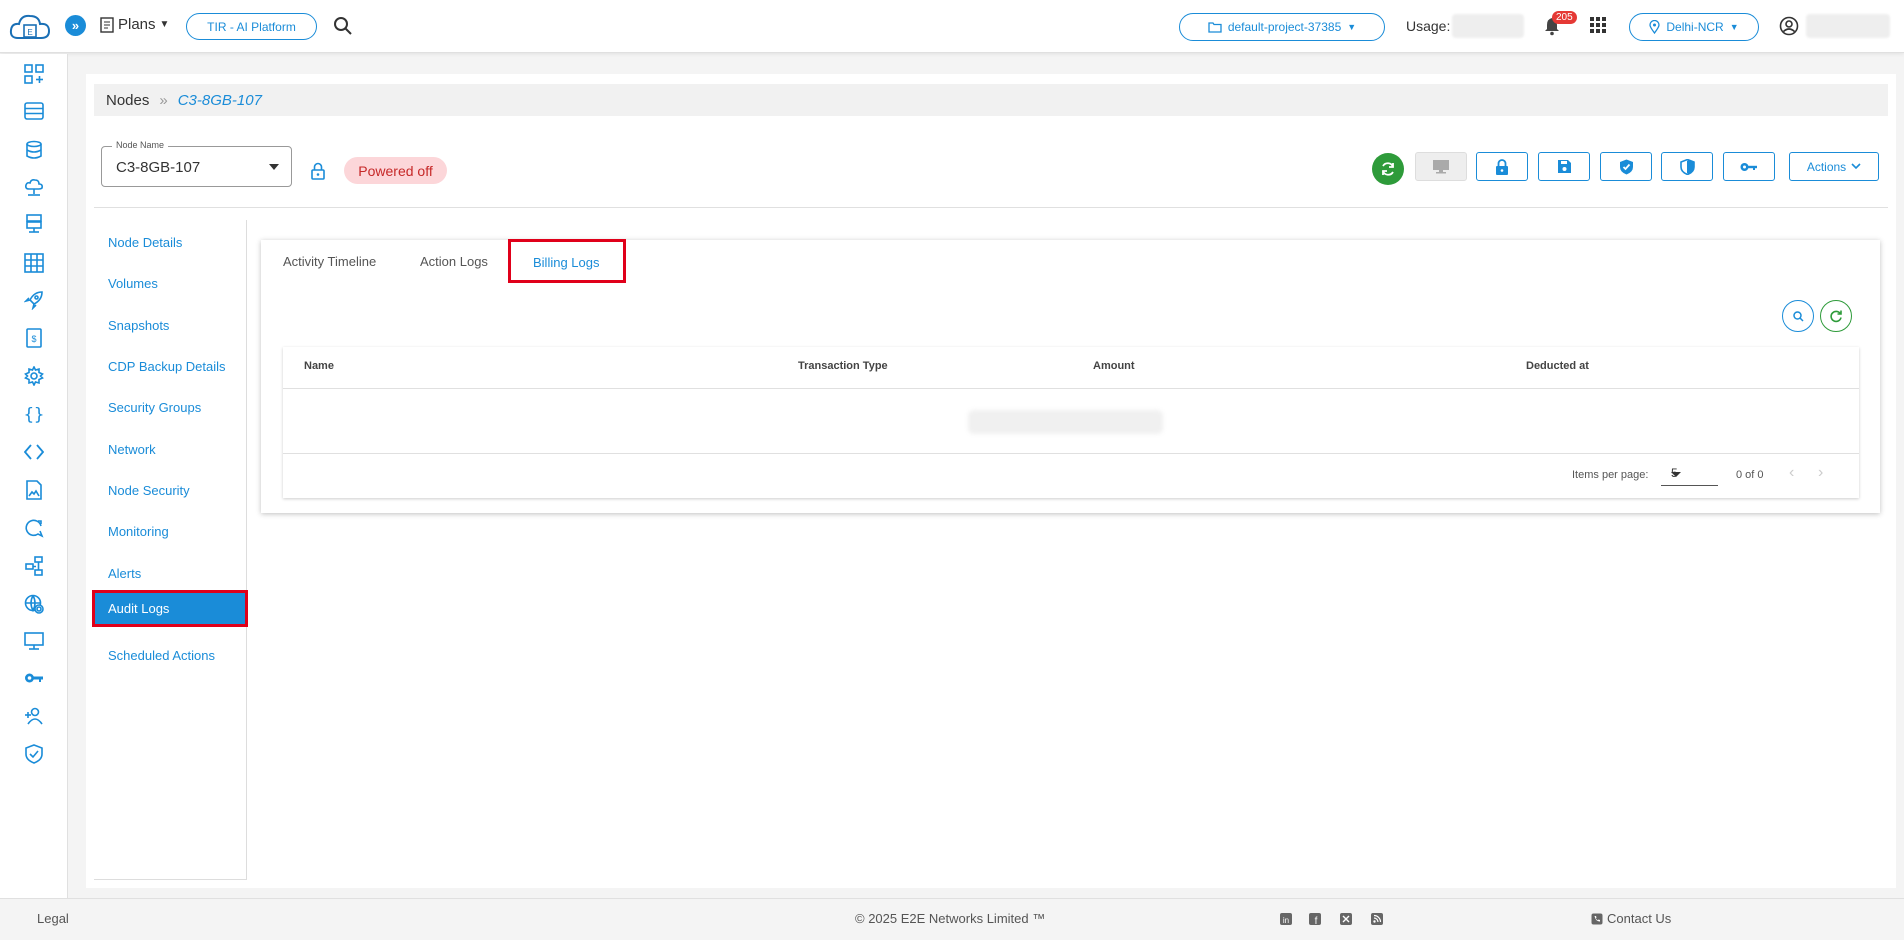 The height and width of the screenshot is (940, 1904). Describe the element at coordinates (34, 490) in the screenshot. I see `image-file-icon` at that location.